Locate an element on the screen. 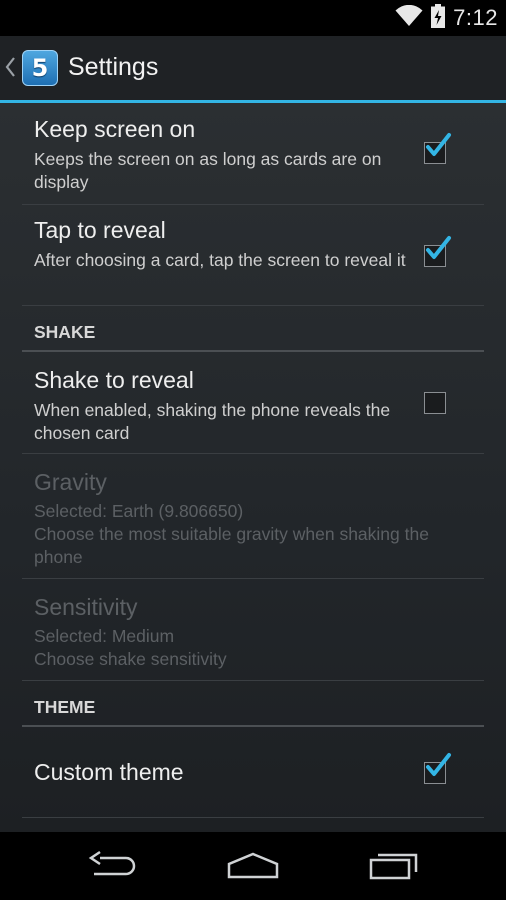  recent-apps-icon is located at coordinates (394, 867).